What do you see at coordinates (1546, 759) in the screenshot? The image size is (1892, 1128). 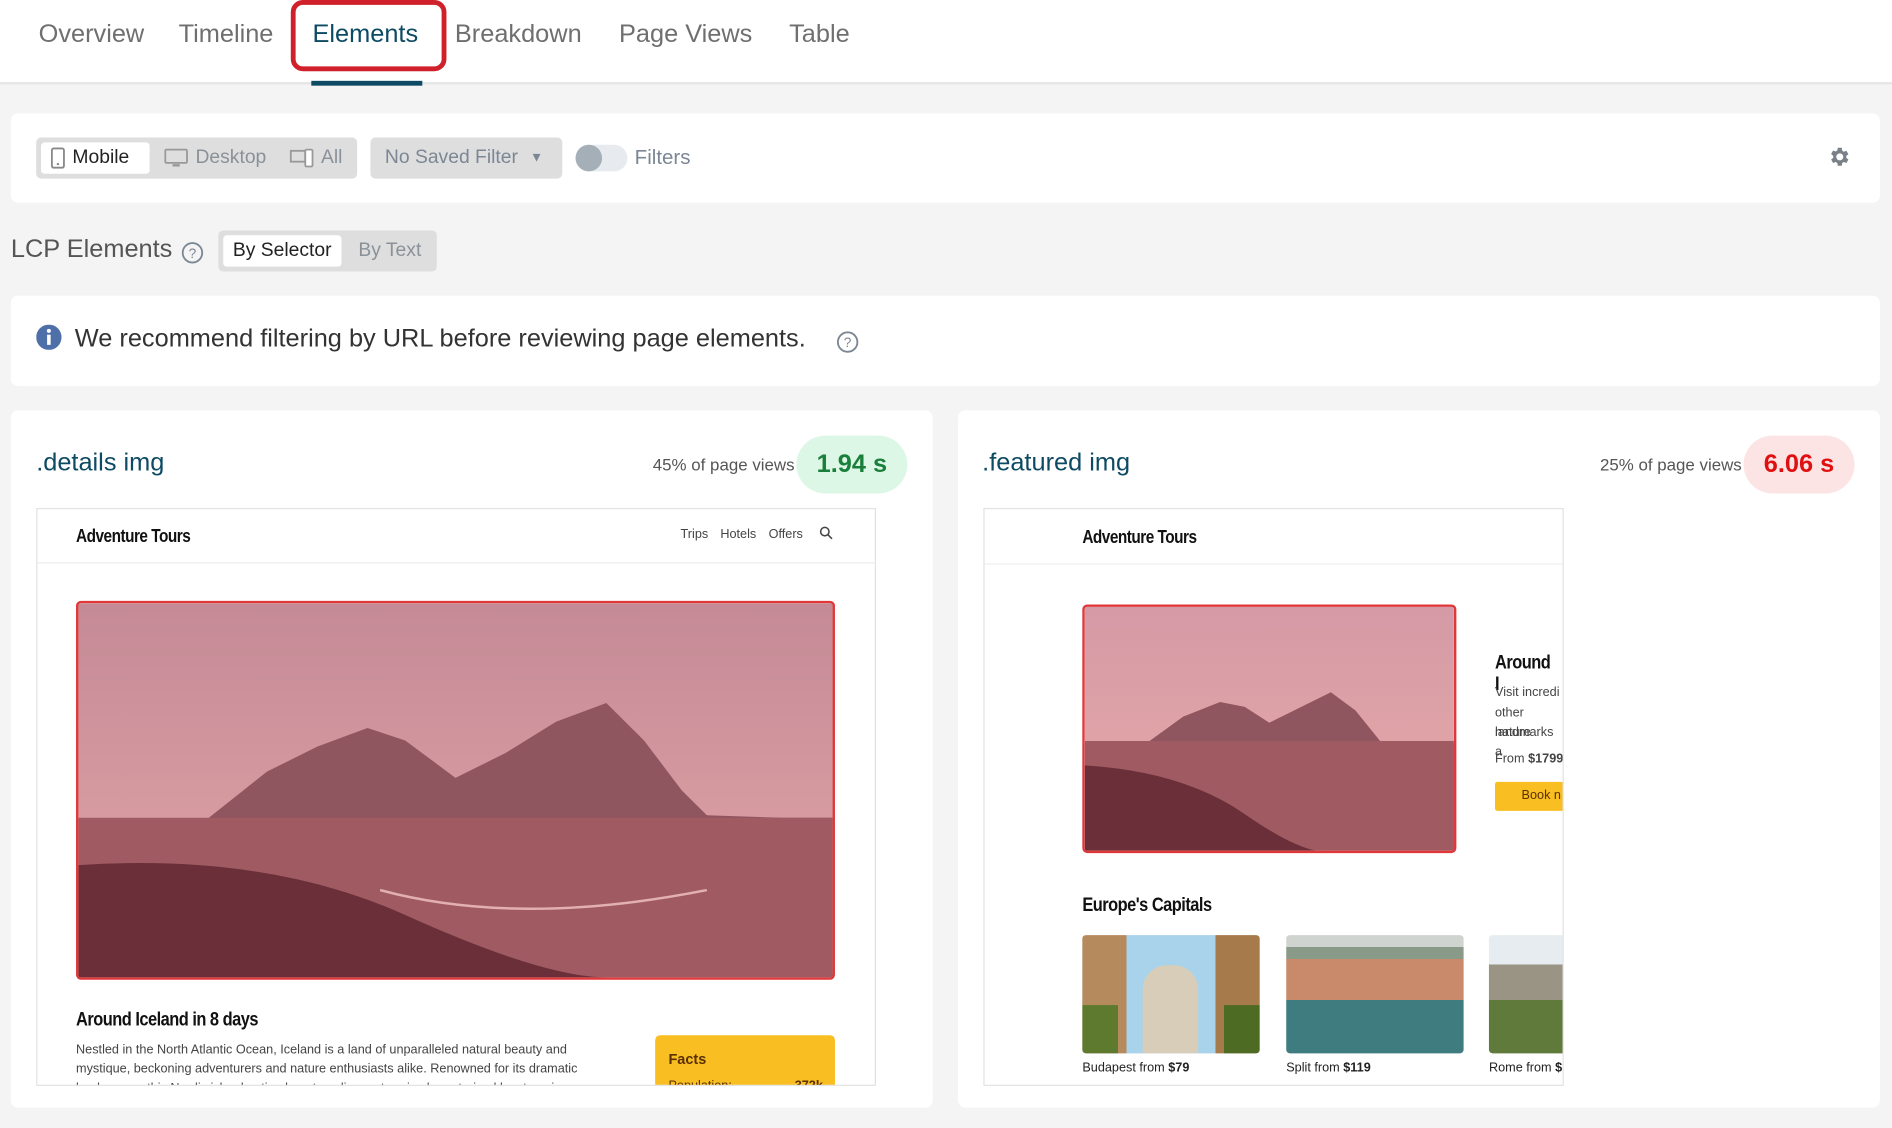 I see `price-value: $1799` at bounding box center [1546, 759].